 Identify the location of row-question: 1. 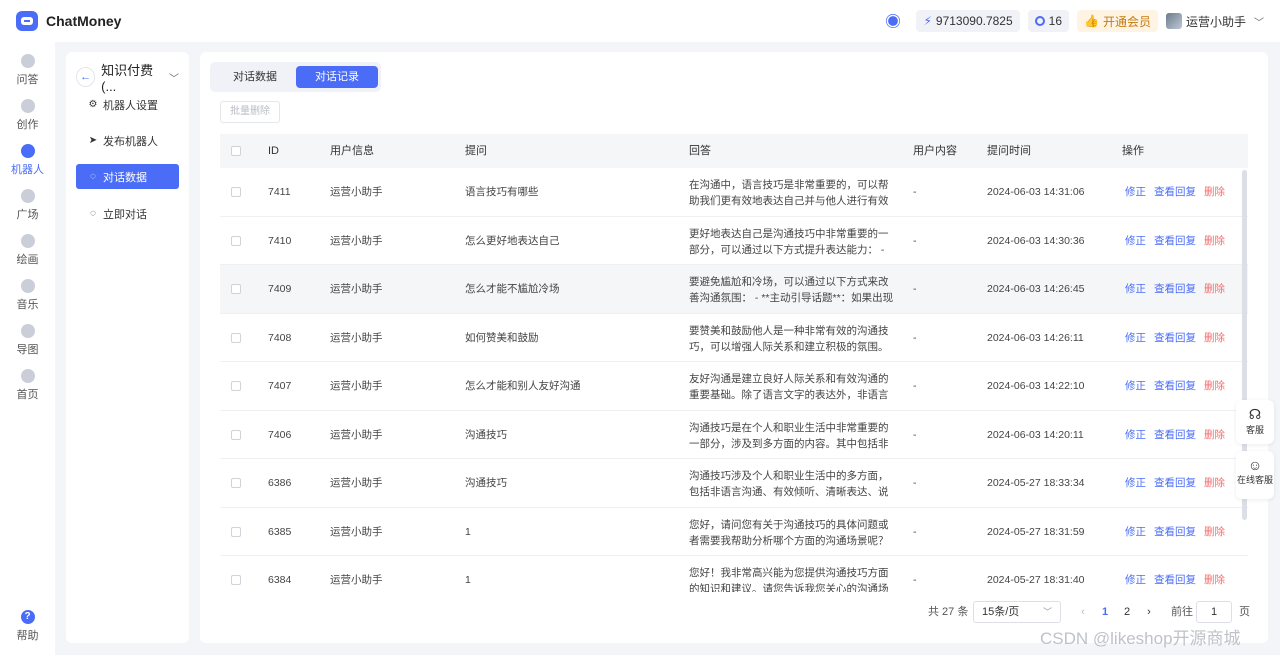
(468, 580).